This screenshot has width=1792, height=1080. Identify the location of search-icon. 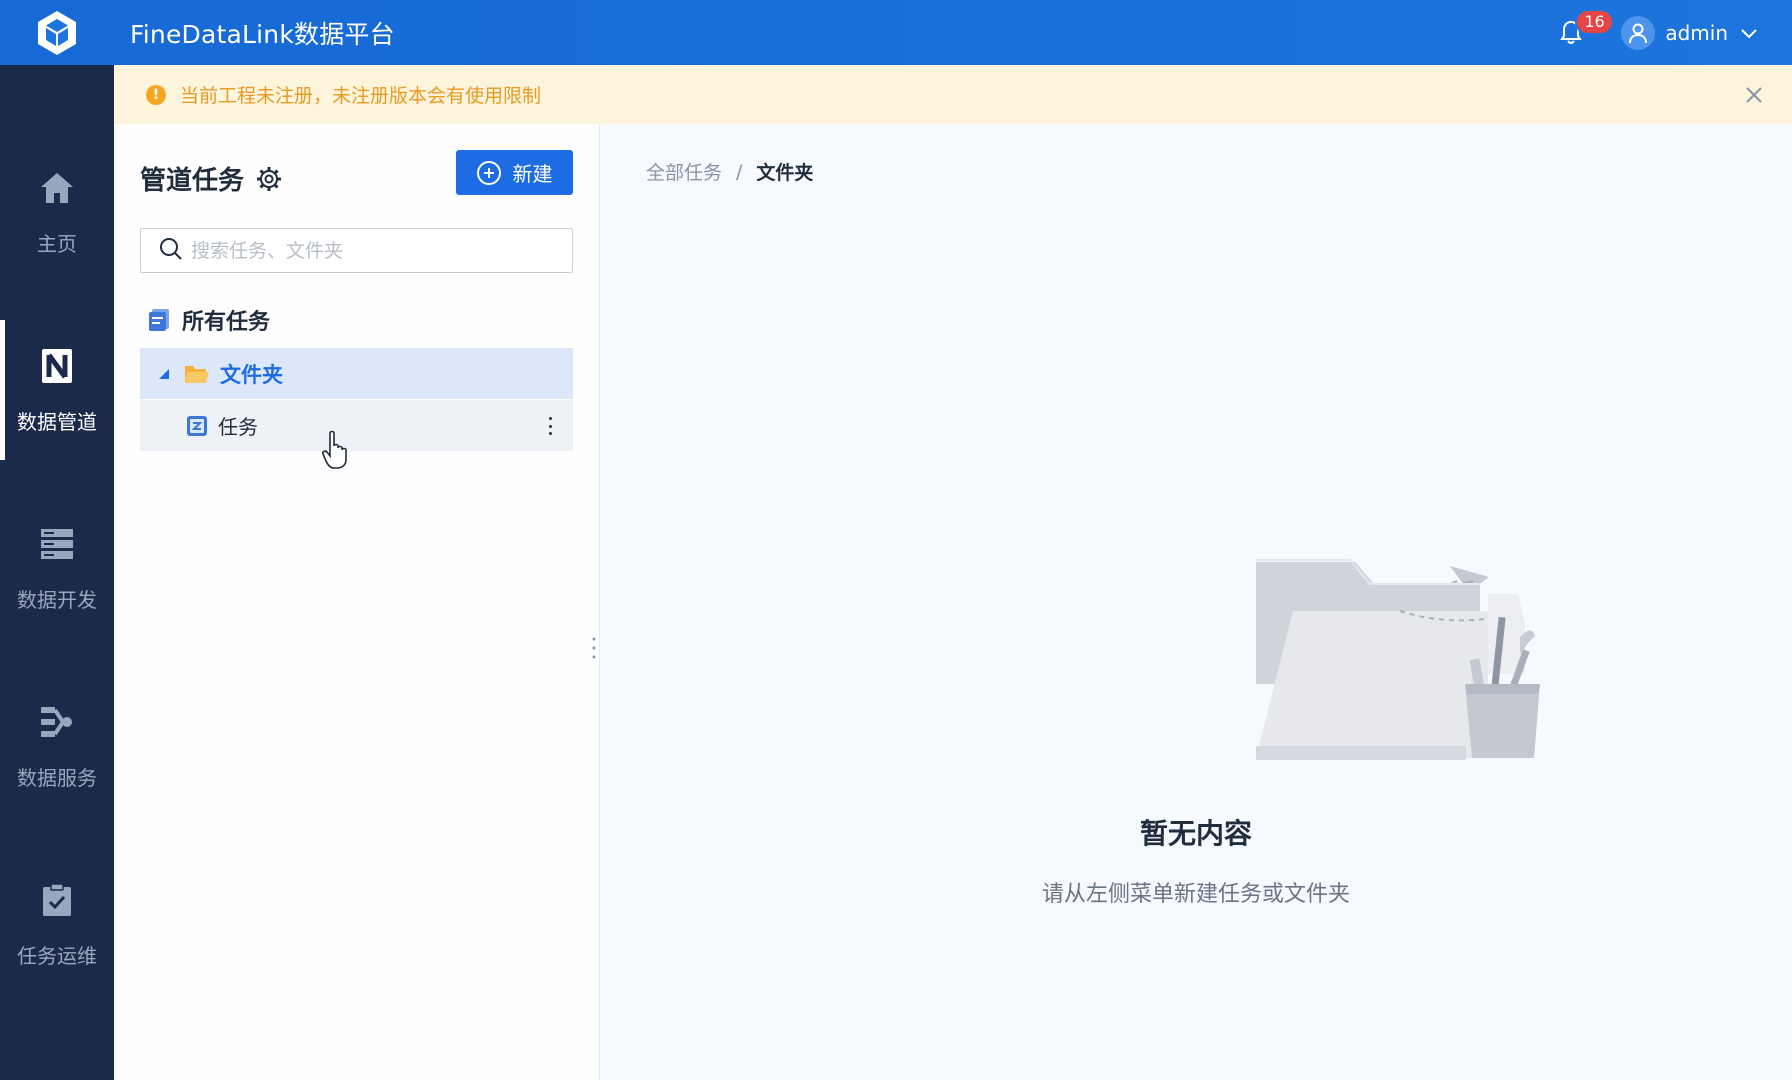
(171, 251).